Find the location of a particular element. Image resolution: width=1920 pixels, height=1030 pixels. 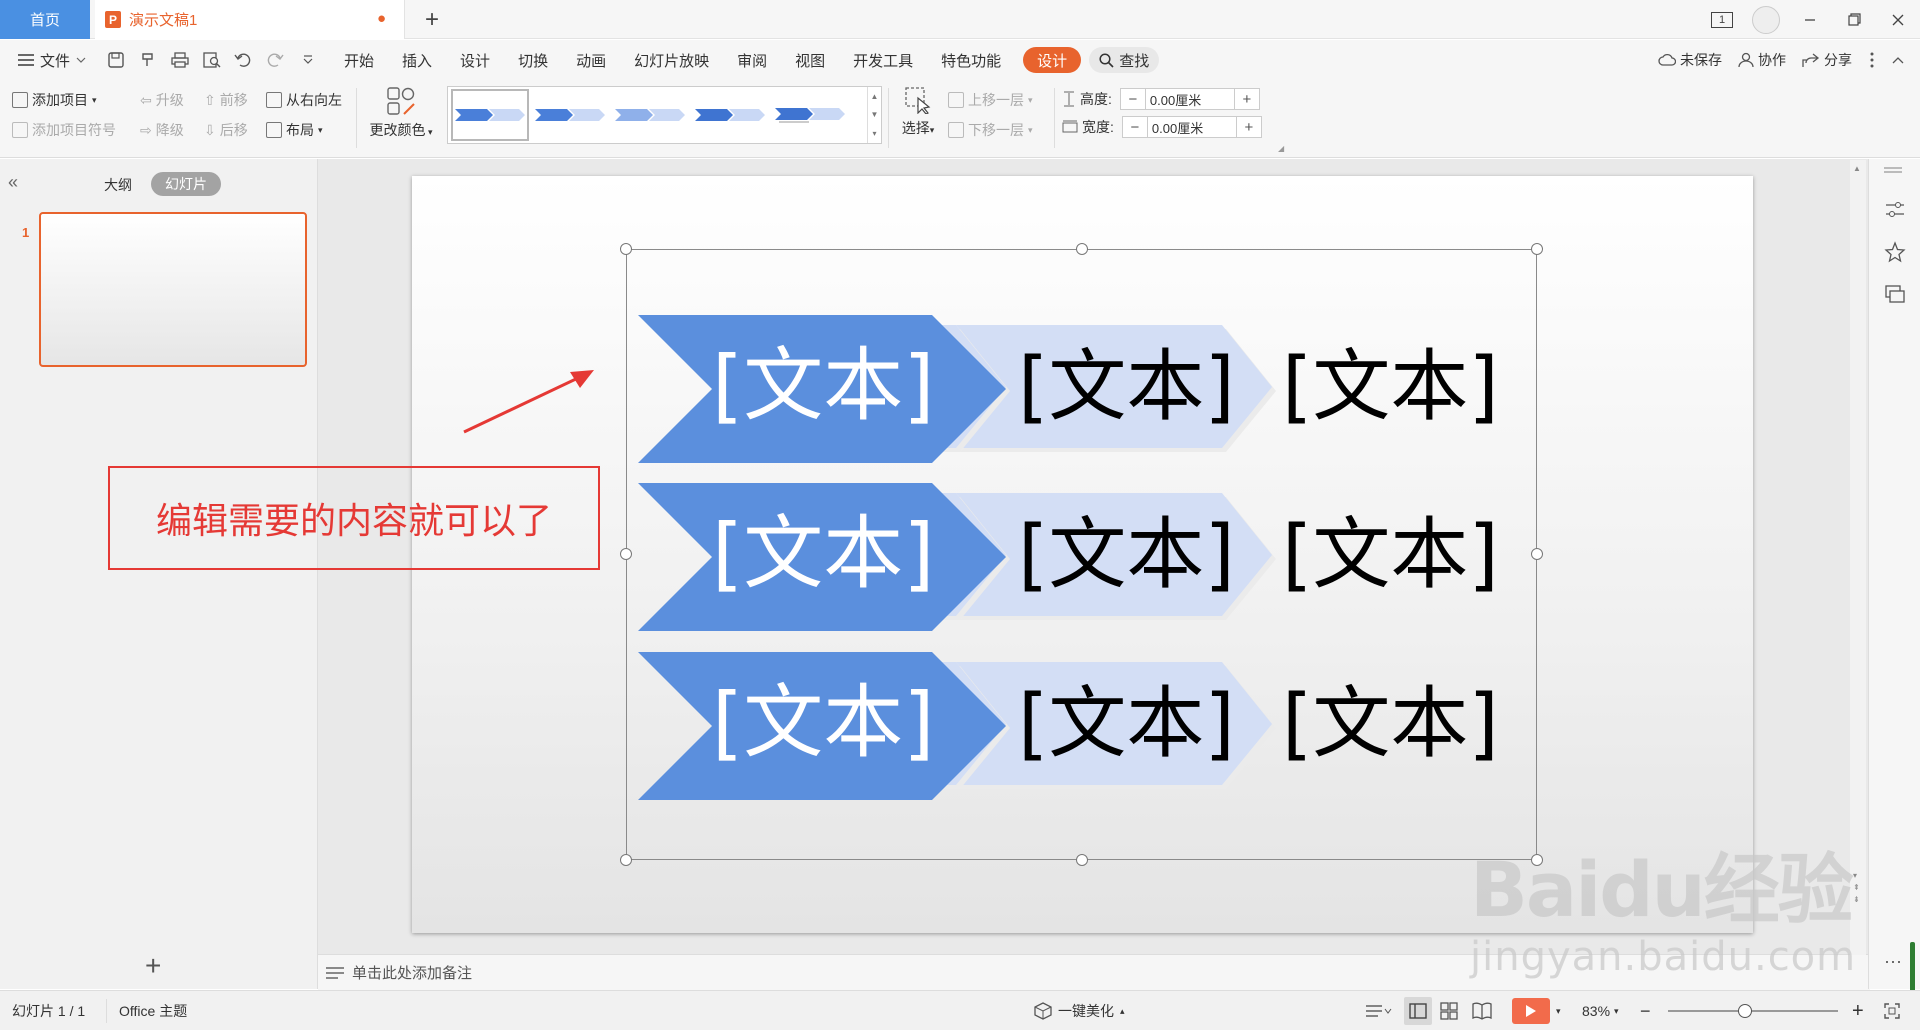

arrow-left-icon: ⇦ is located at coordinates (146, 99).